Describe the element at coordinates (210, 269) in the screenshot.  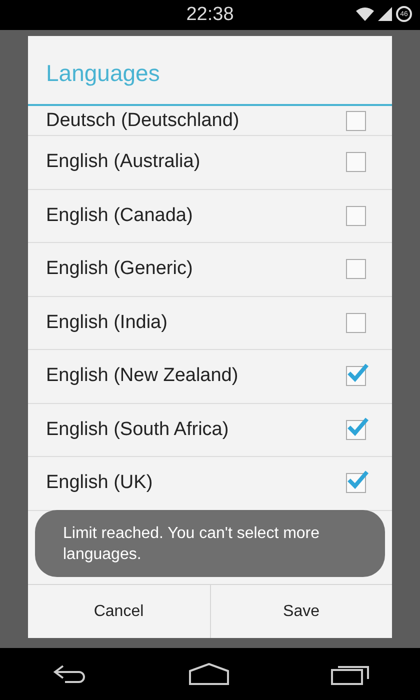
I see `language-item: English (Generic)` at that location.